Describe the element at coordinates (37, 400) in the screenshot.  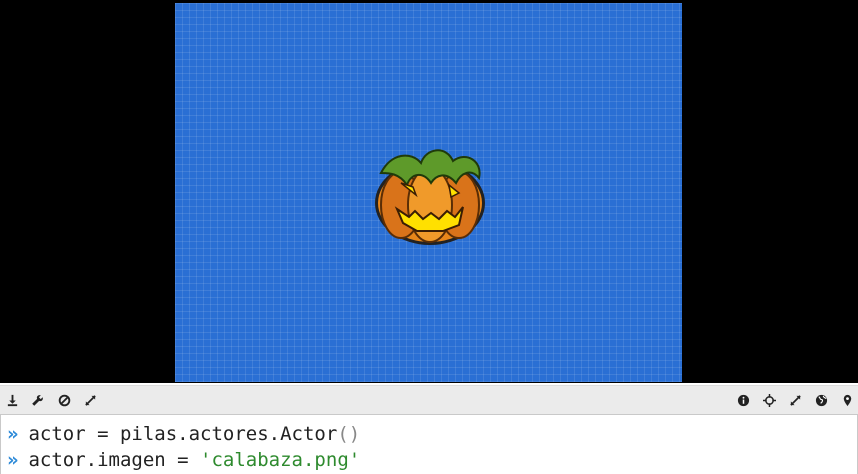
I see `wrench-icon` at that location.